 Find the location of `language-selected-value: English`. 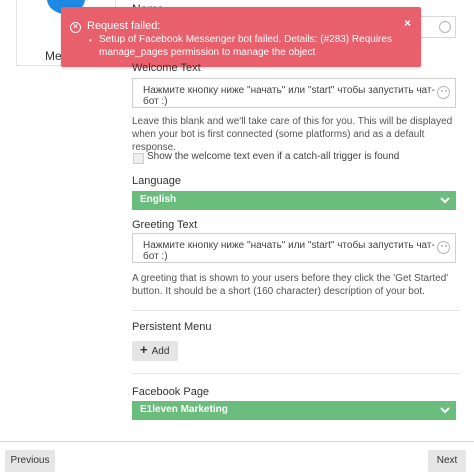

language-selected-value: English is located at coordinates (158, 199).